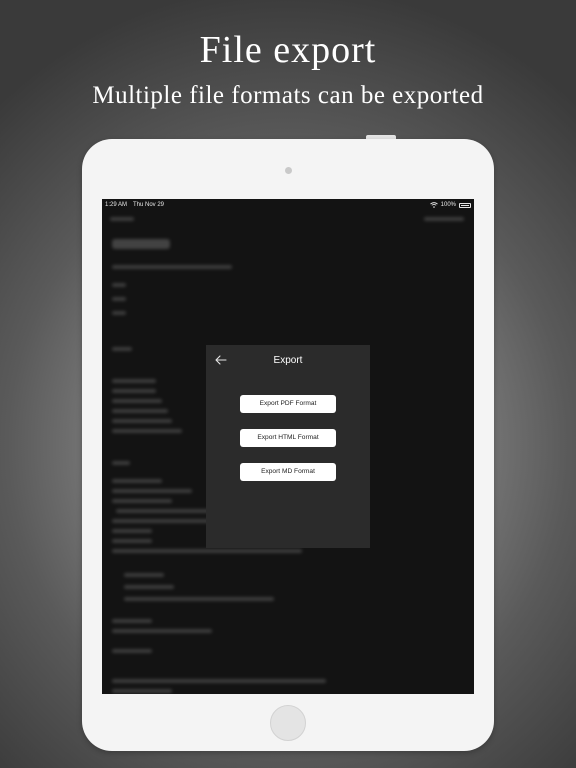 The height and width of the screenshot is (768, 576). I want to click on front-camera, so click(288, 170).